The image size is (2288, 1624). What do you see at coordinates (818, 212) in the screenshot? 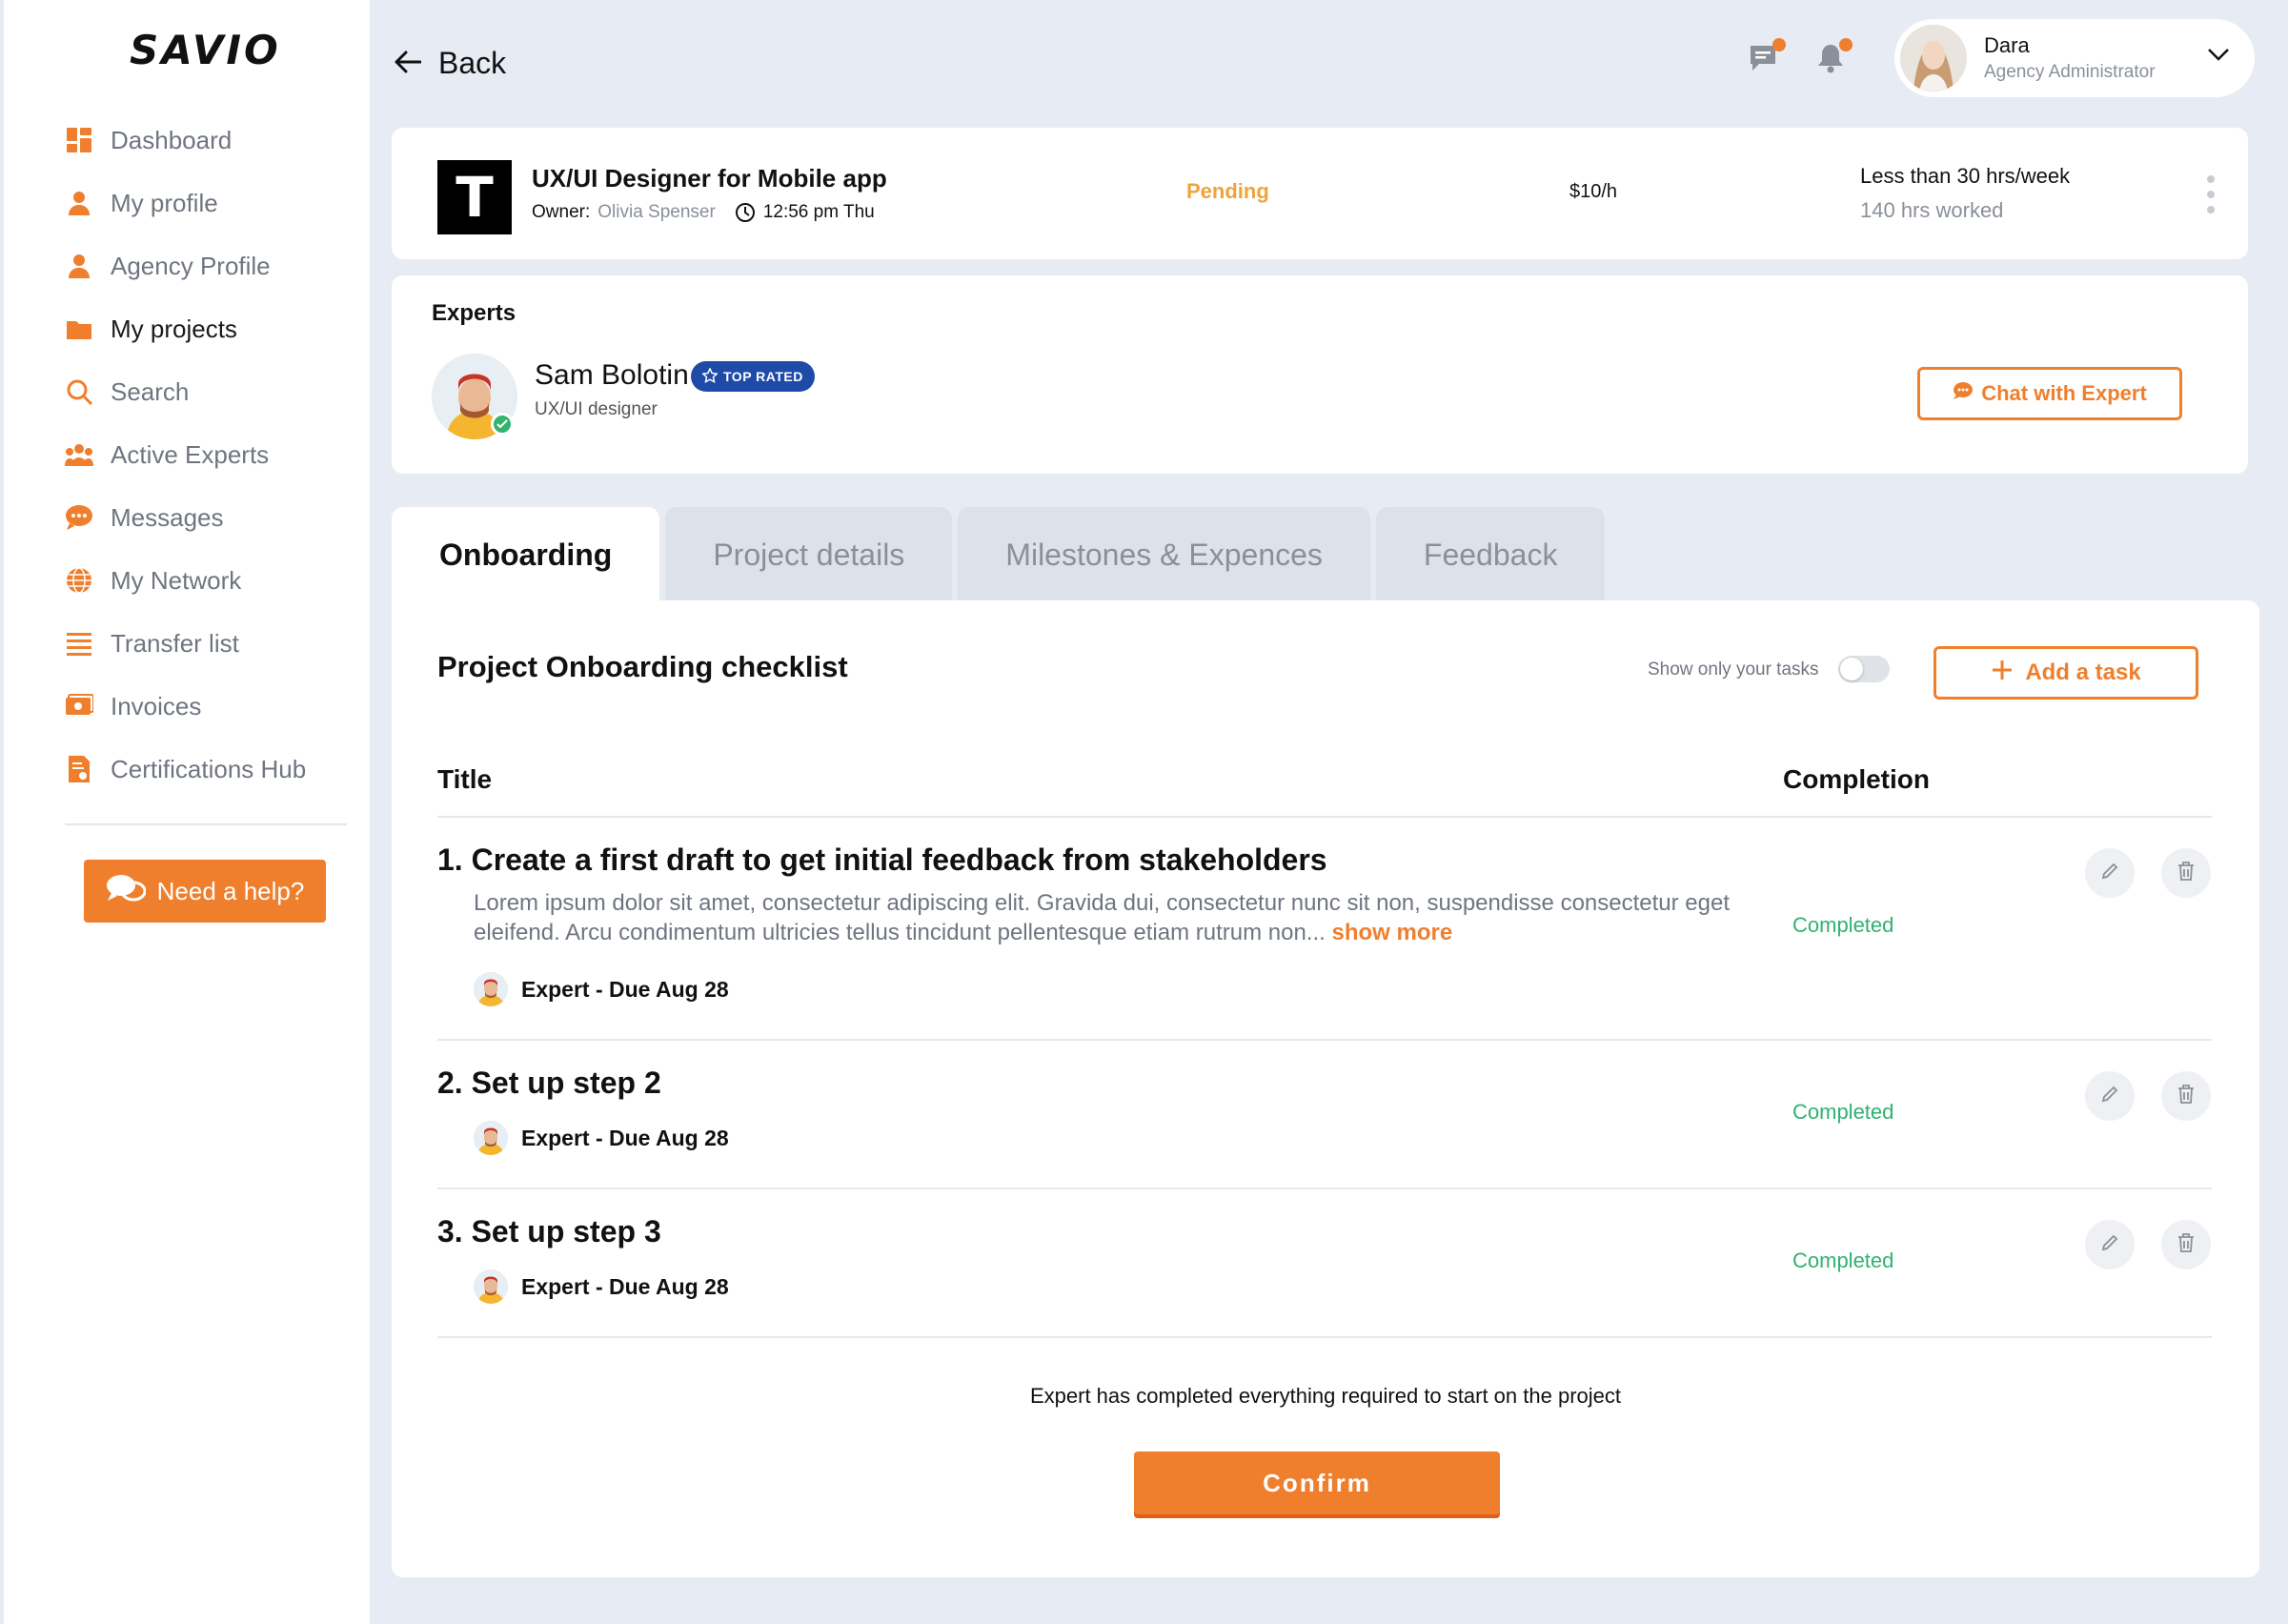
I see `project-time: 12:56 pm Thu` at bounding box center [818, 212].